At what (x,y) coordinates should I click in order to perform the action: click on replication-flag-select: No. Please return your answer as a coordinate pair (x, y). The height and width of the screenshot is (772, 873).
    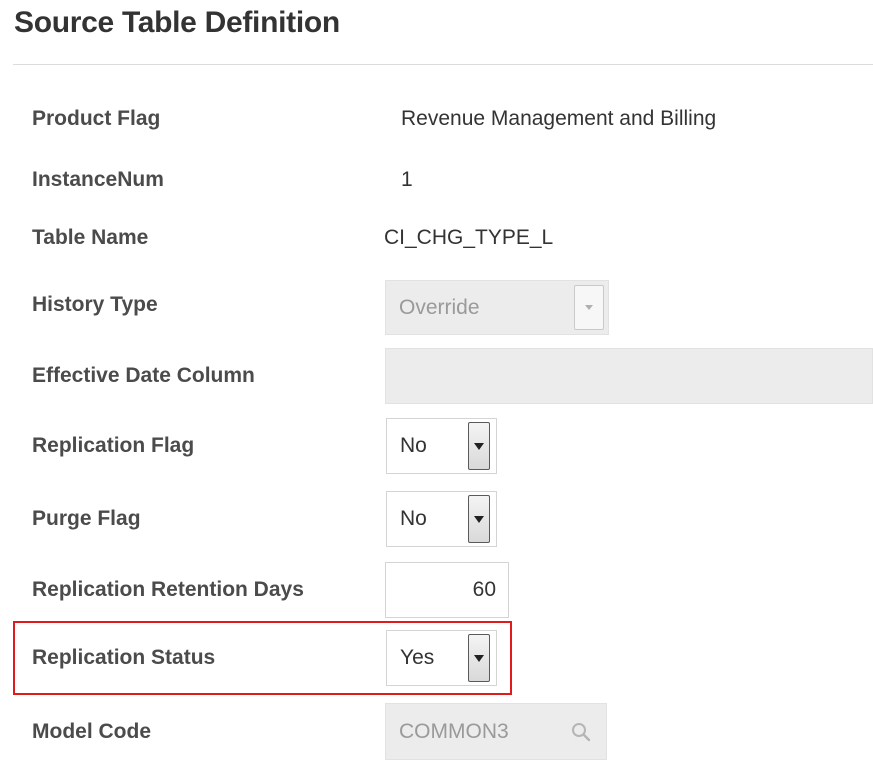
    Looking at the image, I should click on (441, 446).